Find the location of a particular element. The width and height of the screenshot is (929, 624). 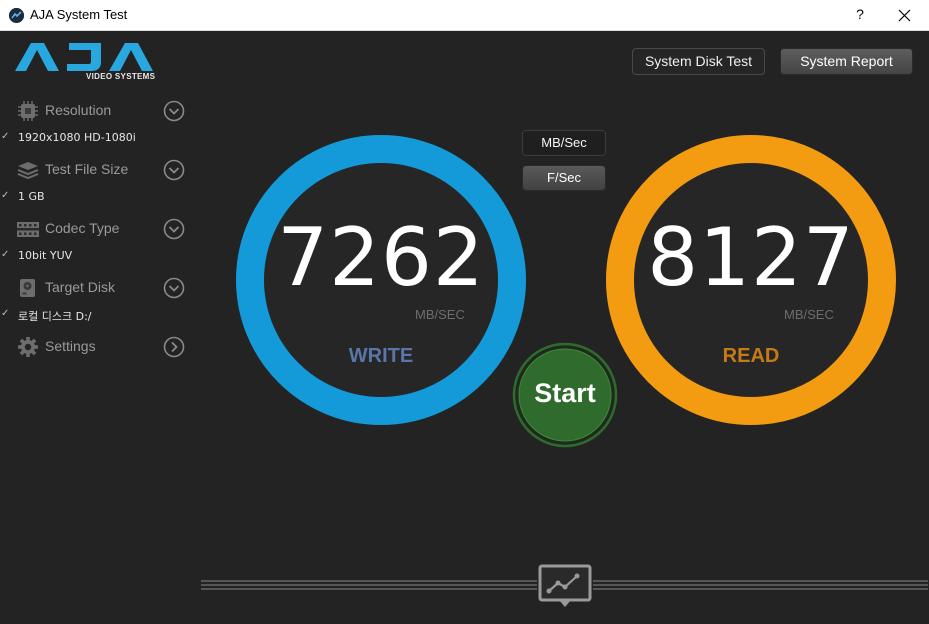

sidebar-item-settings: Settings is located at coordinates (103, 347).